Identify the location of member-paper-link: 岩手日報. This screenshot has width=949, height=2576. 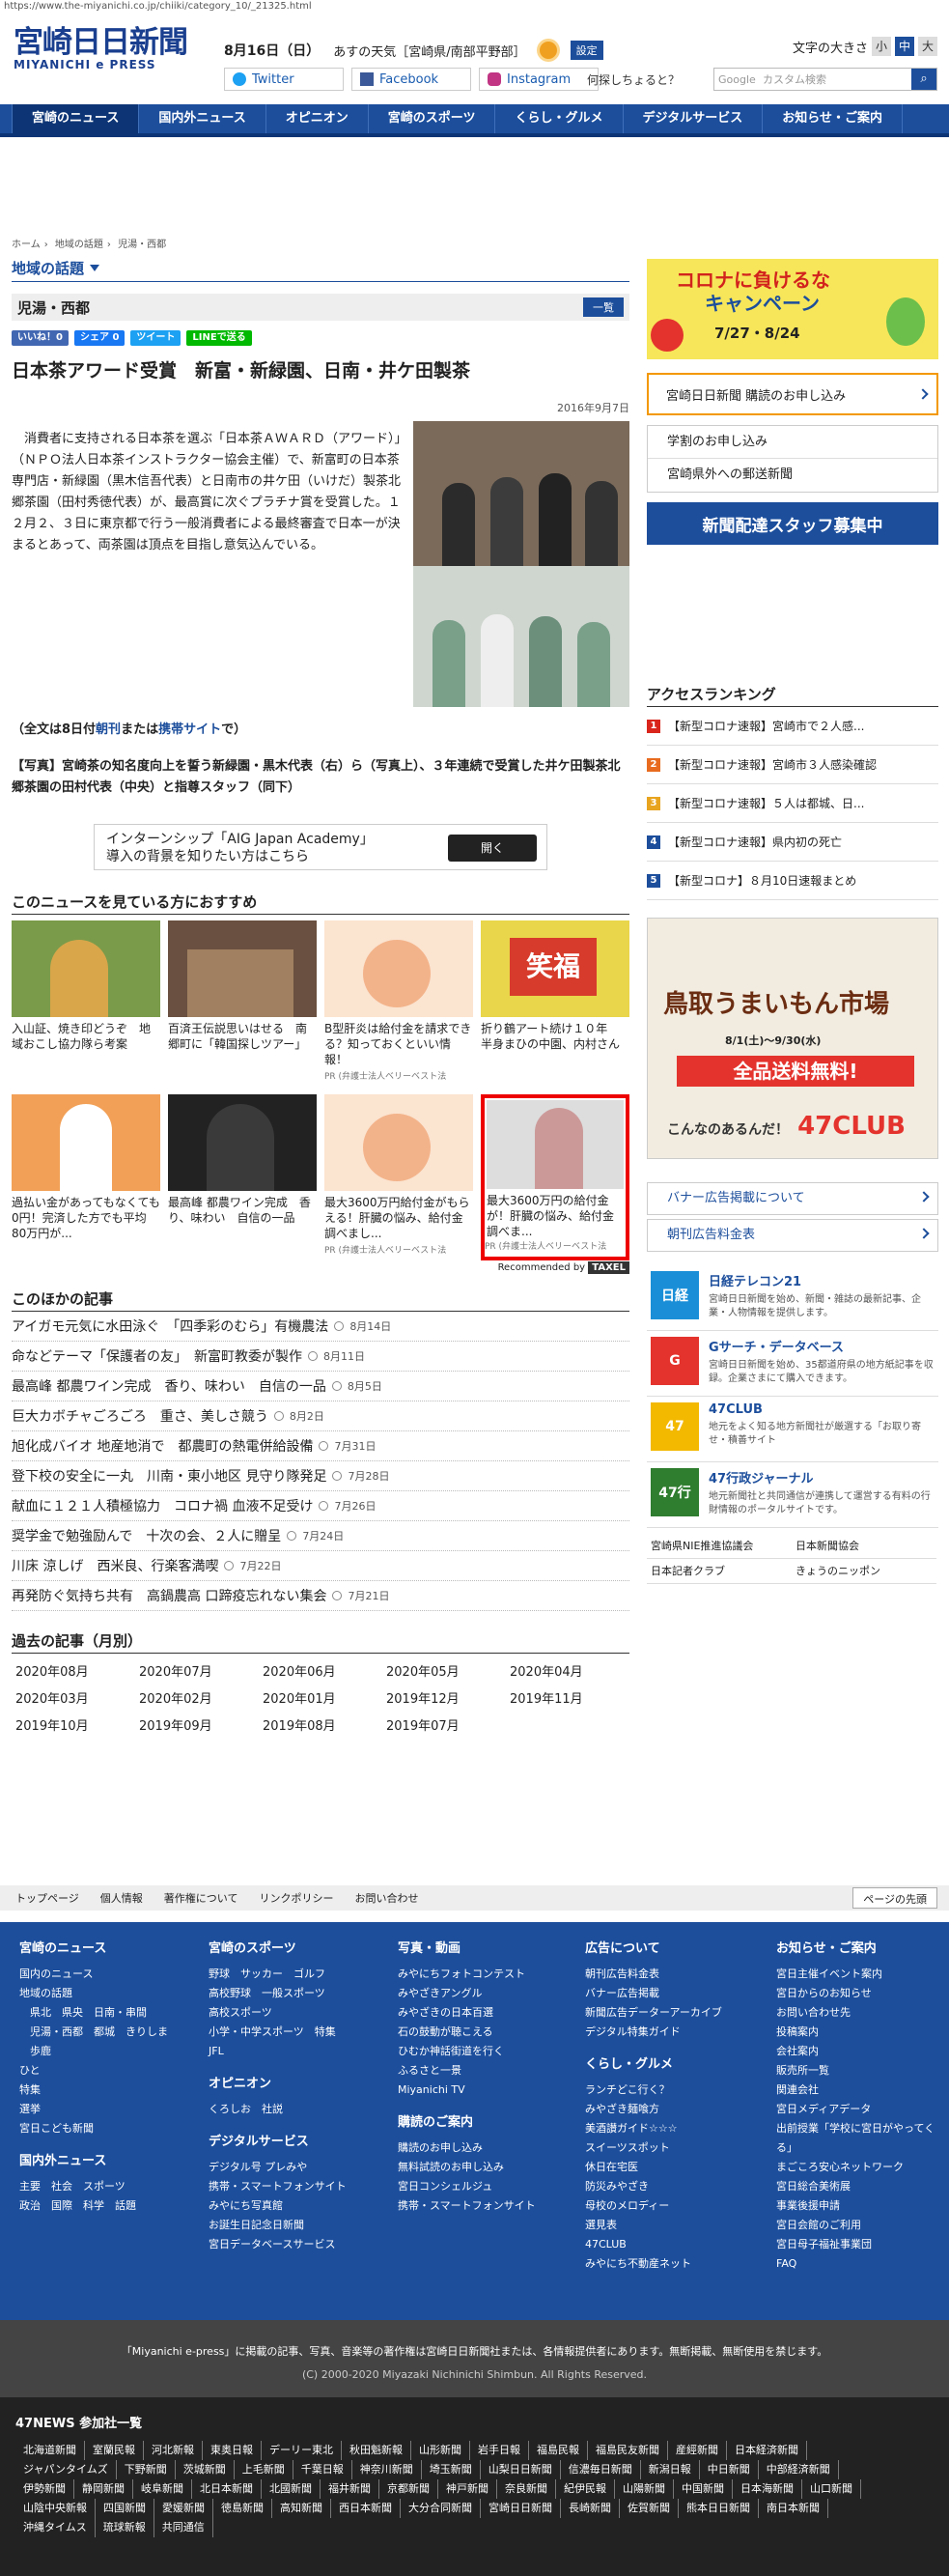
(500, 2450).